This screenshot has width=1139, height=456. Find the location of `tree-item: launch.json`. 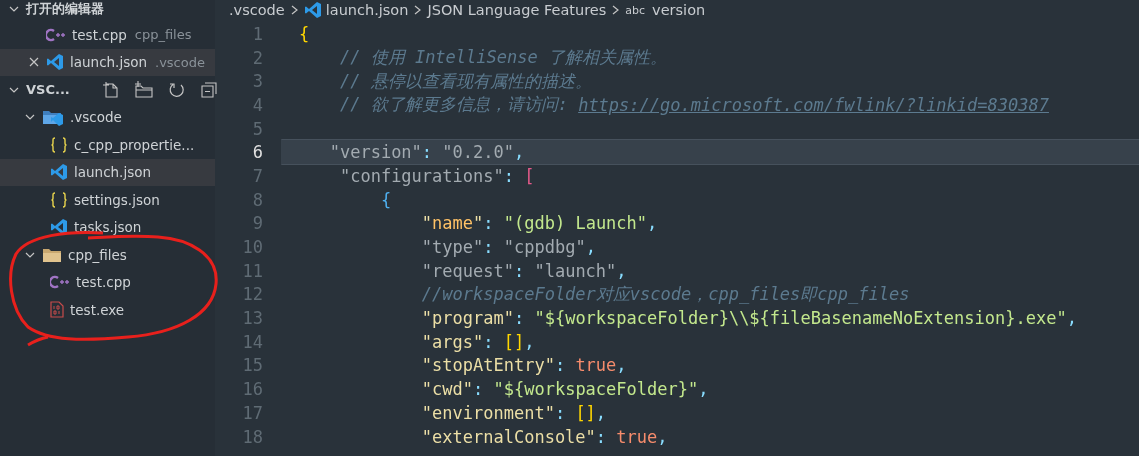

tree-item: launch.json is located at coordinates (107, 172).